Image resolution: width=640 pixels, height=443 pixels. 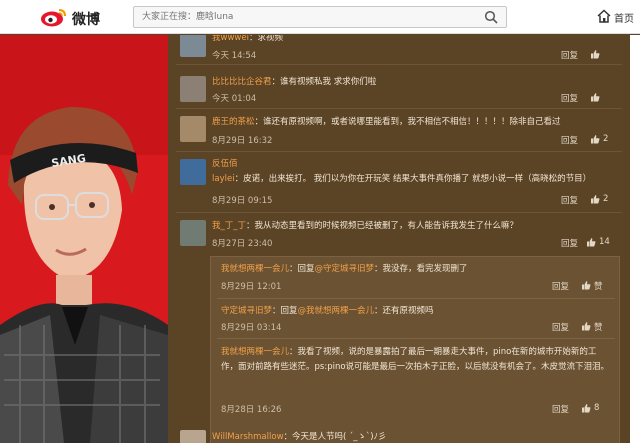 What do you see at coordinates (251, 287) in the screenshot?
I see `reply-time: 8月29日 12:01` at bounding box center [251, 287].